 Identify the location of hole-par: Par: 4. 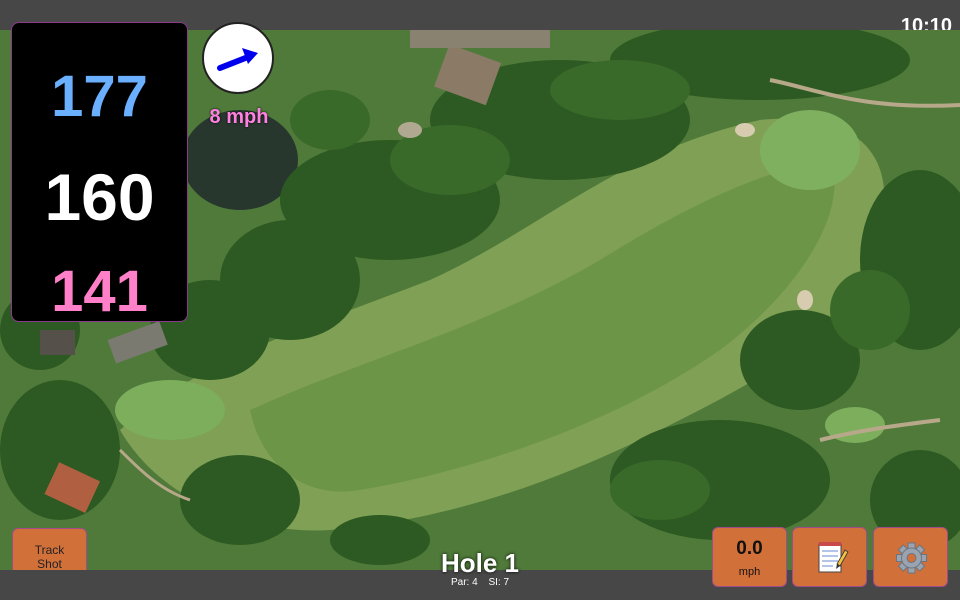
(464, 582).